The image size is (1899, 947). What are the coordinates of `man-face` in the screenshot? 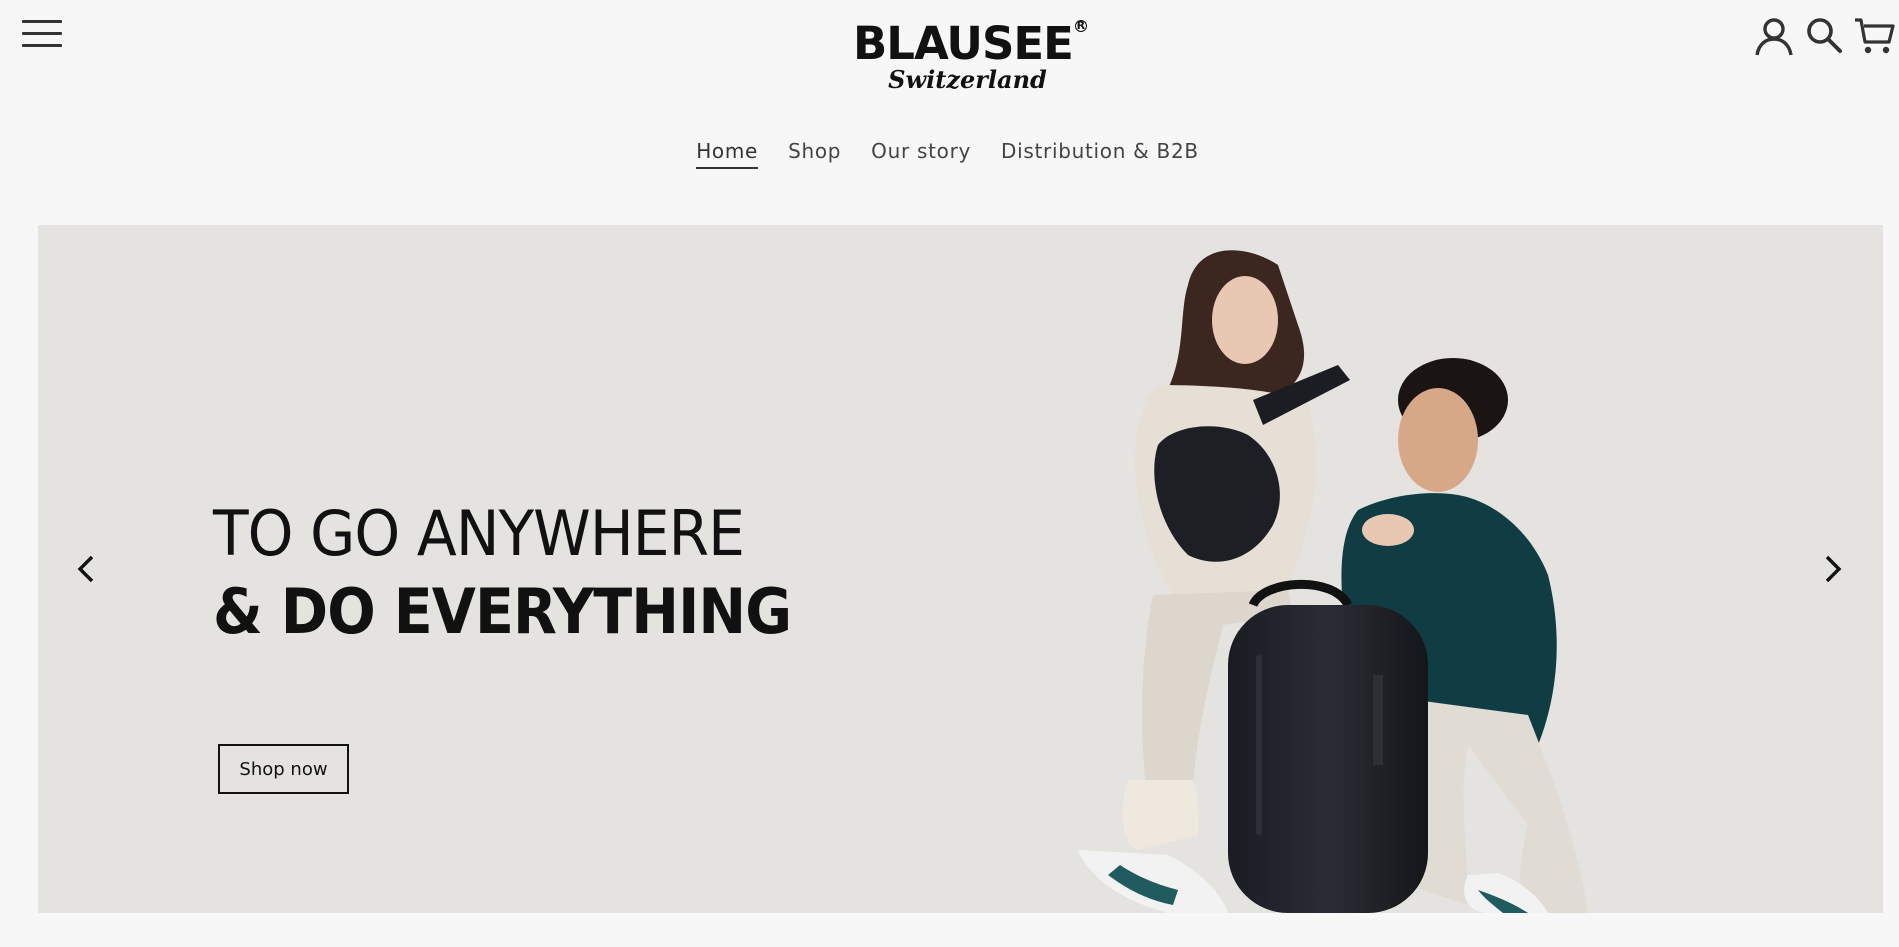 It's located at (1438, 440).